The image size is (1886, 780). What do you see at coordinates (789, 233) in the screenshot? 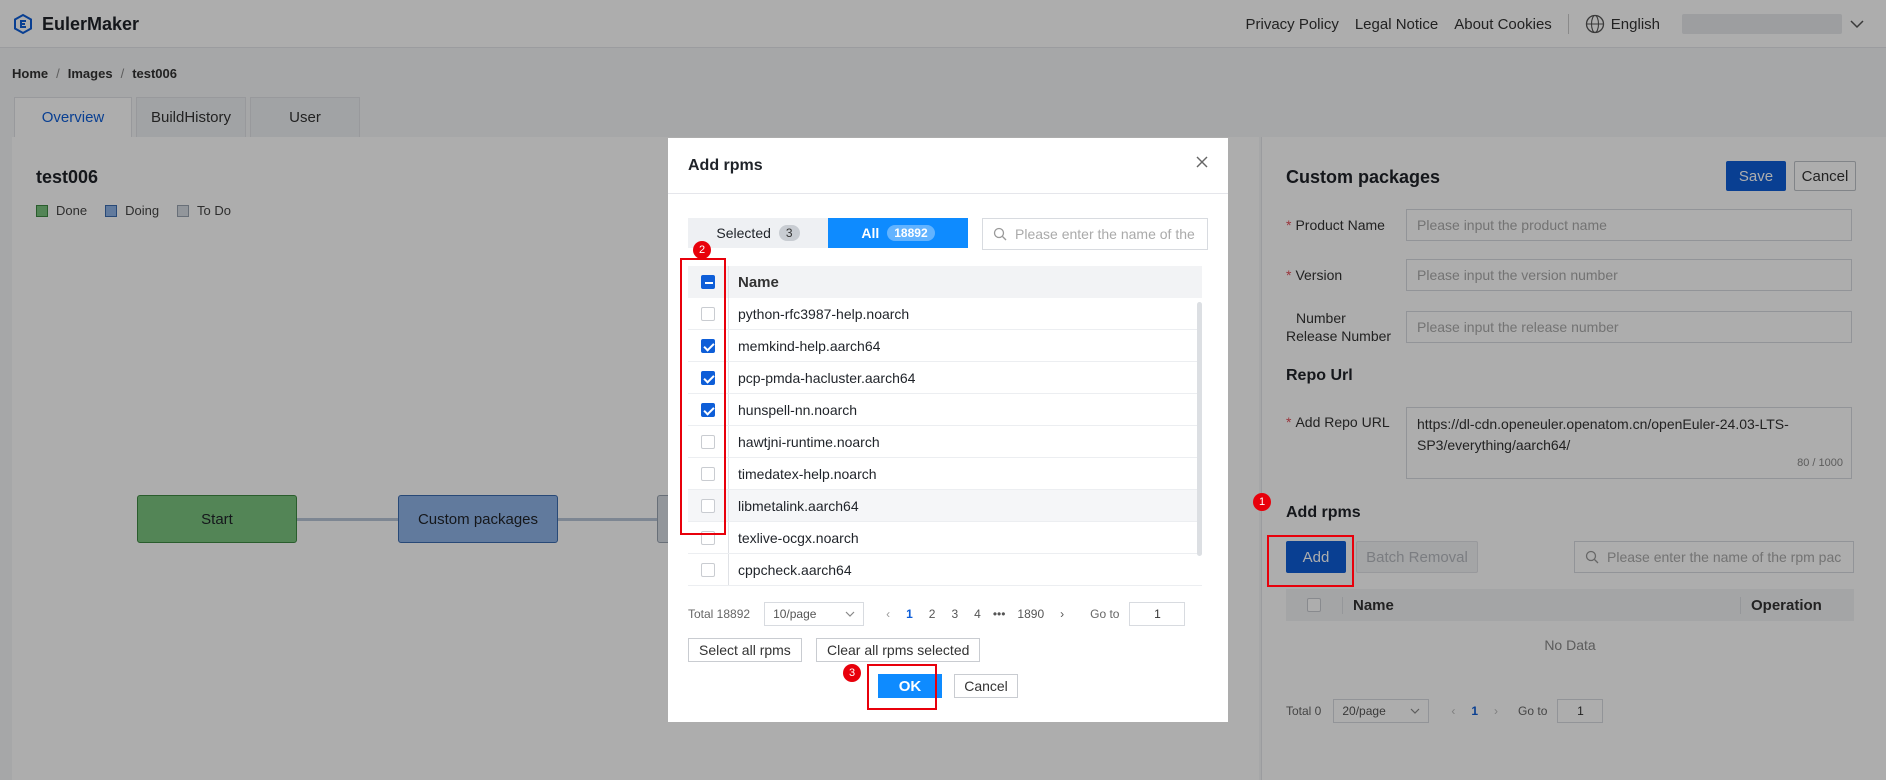
I see `selected-count-badge: 3` at bounding box center [789, 233].